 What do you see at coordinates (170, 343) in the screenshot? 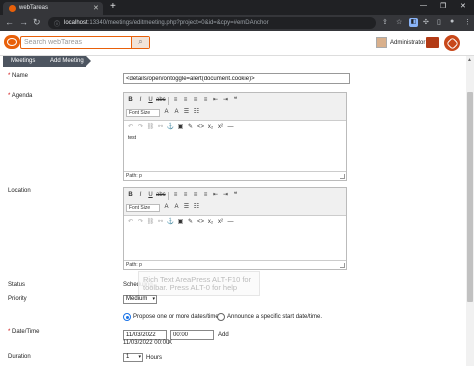
I see `remove-date-link: X` at bounding box center [170, 343].